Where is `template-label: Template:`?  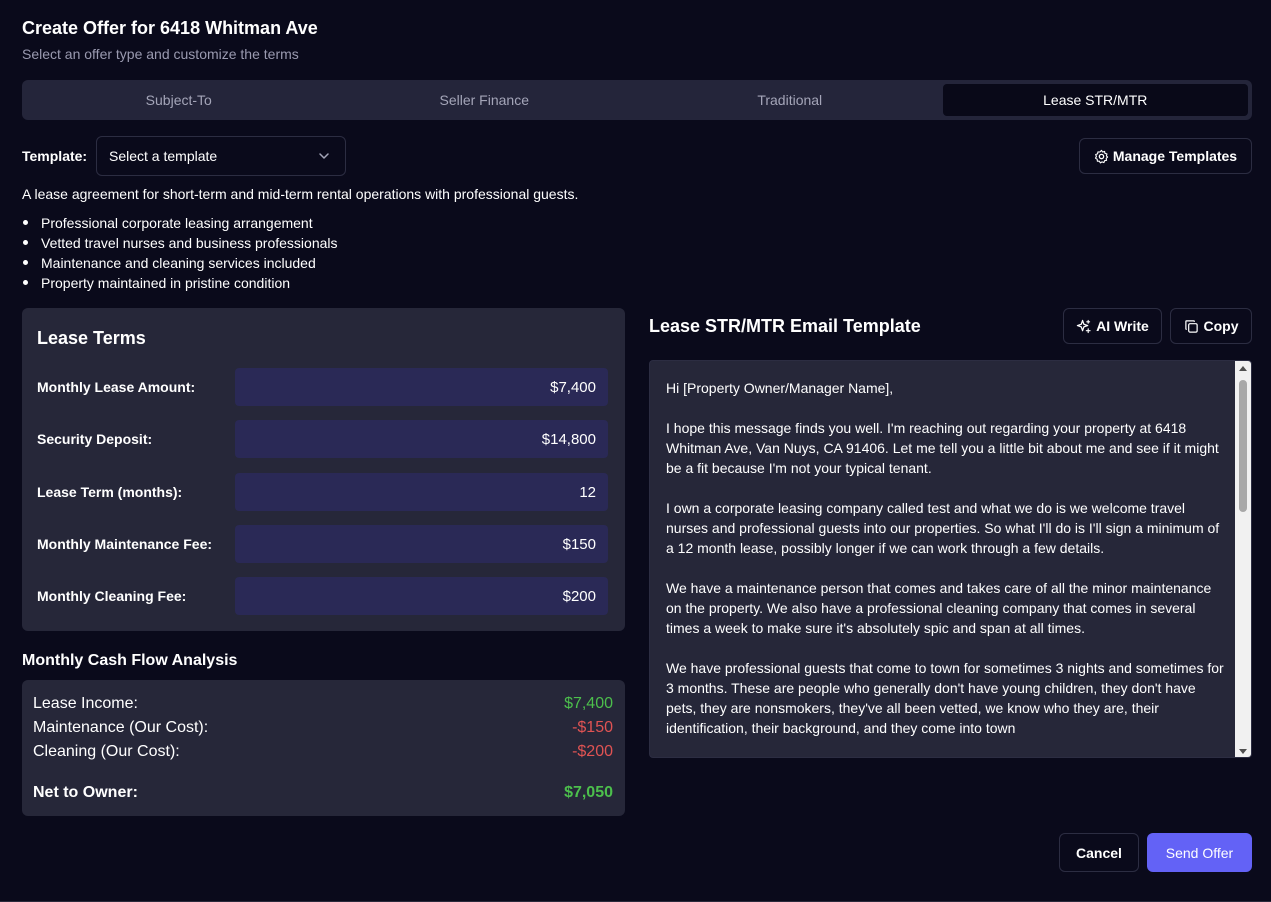
template-label: Template: is located at coordinates (55, 156).